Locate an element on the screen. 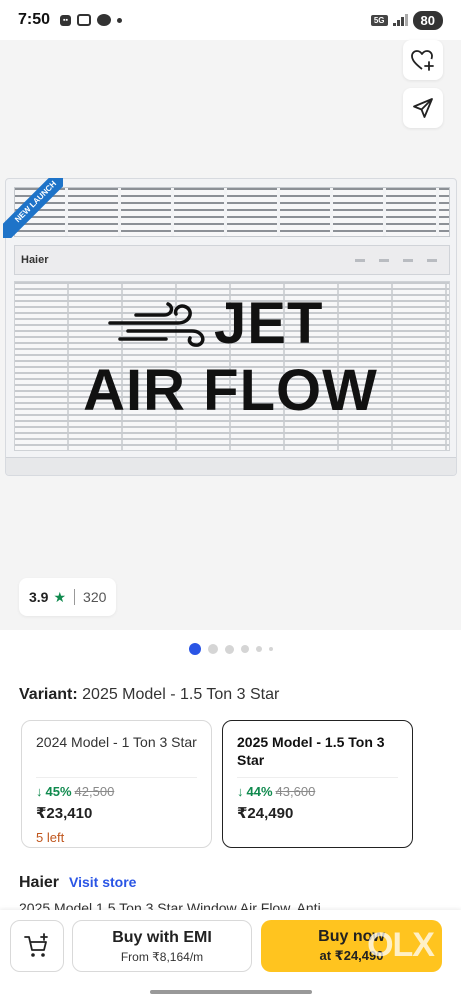 Image resolution: width=461 pixels, height=1000 pixels. variant-discount: 45% is located at coordinates (58, 791).